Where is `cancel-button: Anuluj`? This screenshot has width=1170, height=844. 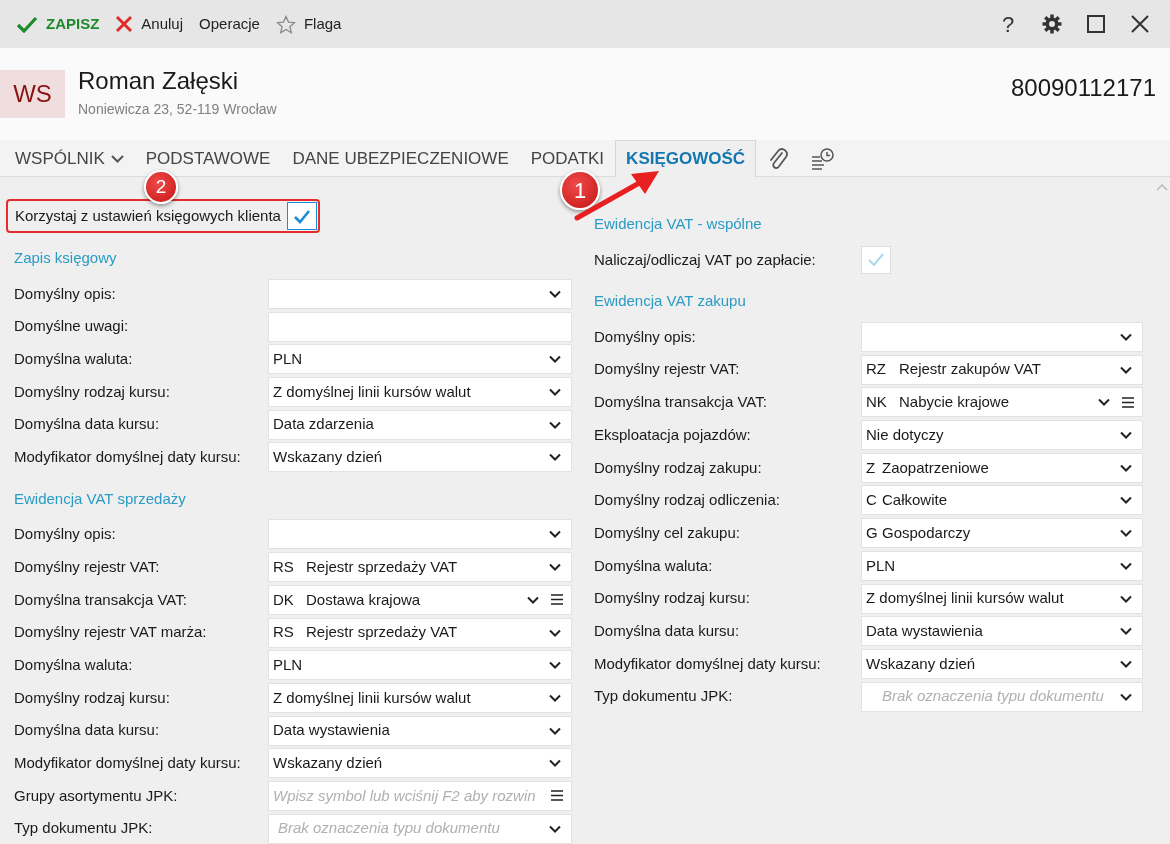 cancel-button: Anuluj is located at coordinates (149, 24).